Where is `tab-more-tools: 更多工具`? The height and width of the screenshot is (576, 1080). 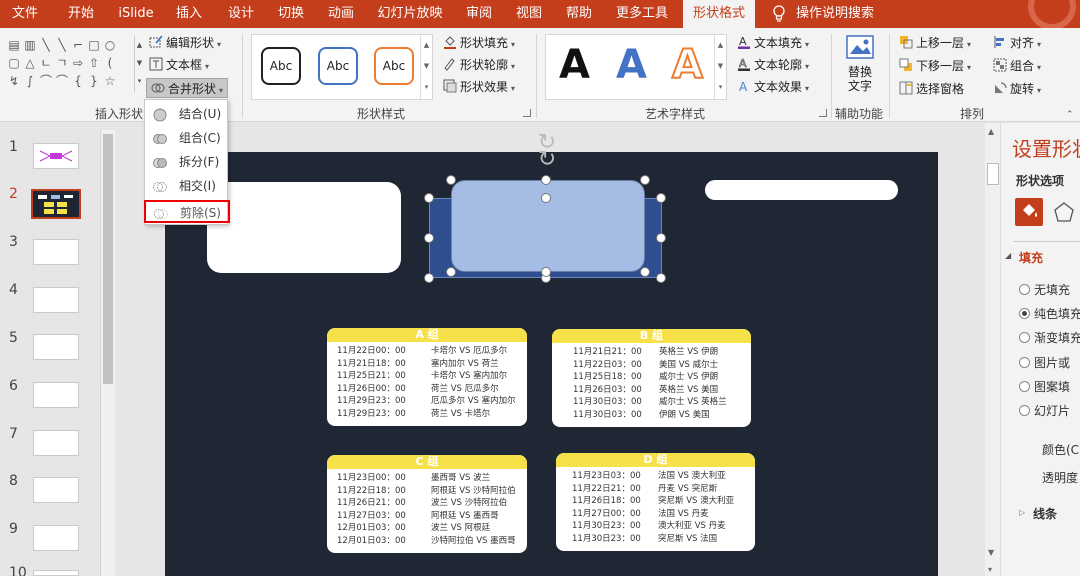 tab-more-tools: 更多工具 is located at coordinates (642, 14).